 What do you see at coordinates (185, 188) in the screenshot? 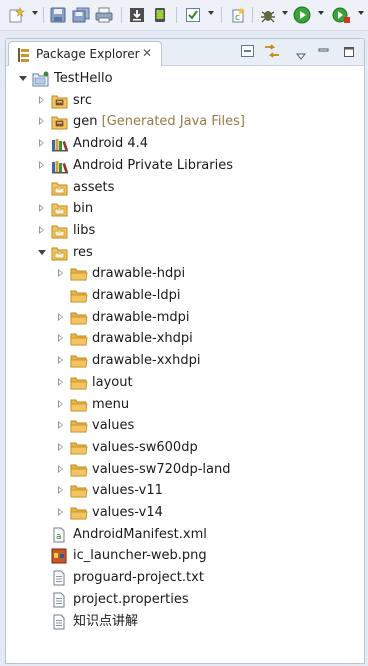
I see `tree-item-assets: assets` at bounding box center [185, 188].